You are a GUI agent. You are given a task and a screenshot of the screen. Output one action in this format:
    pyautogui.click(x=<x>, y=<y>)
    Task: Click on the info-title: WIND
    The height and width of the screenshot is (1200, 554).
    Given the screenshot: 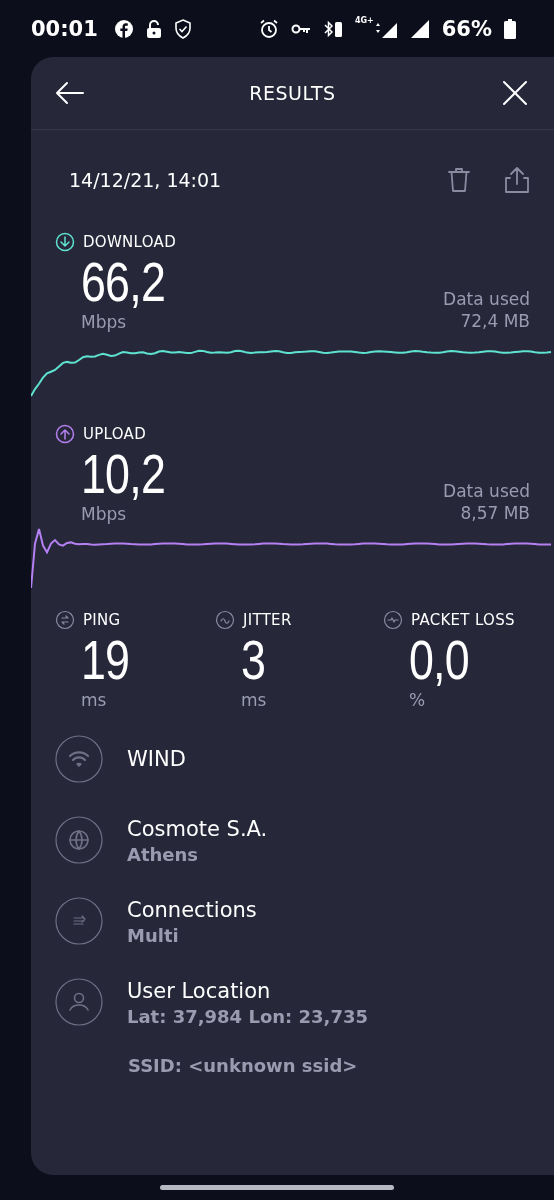 What is the action you would take?
    pyautogui.click(x=156, y=759)
    